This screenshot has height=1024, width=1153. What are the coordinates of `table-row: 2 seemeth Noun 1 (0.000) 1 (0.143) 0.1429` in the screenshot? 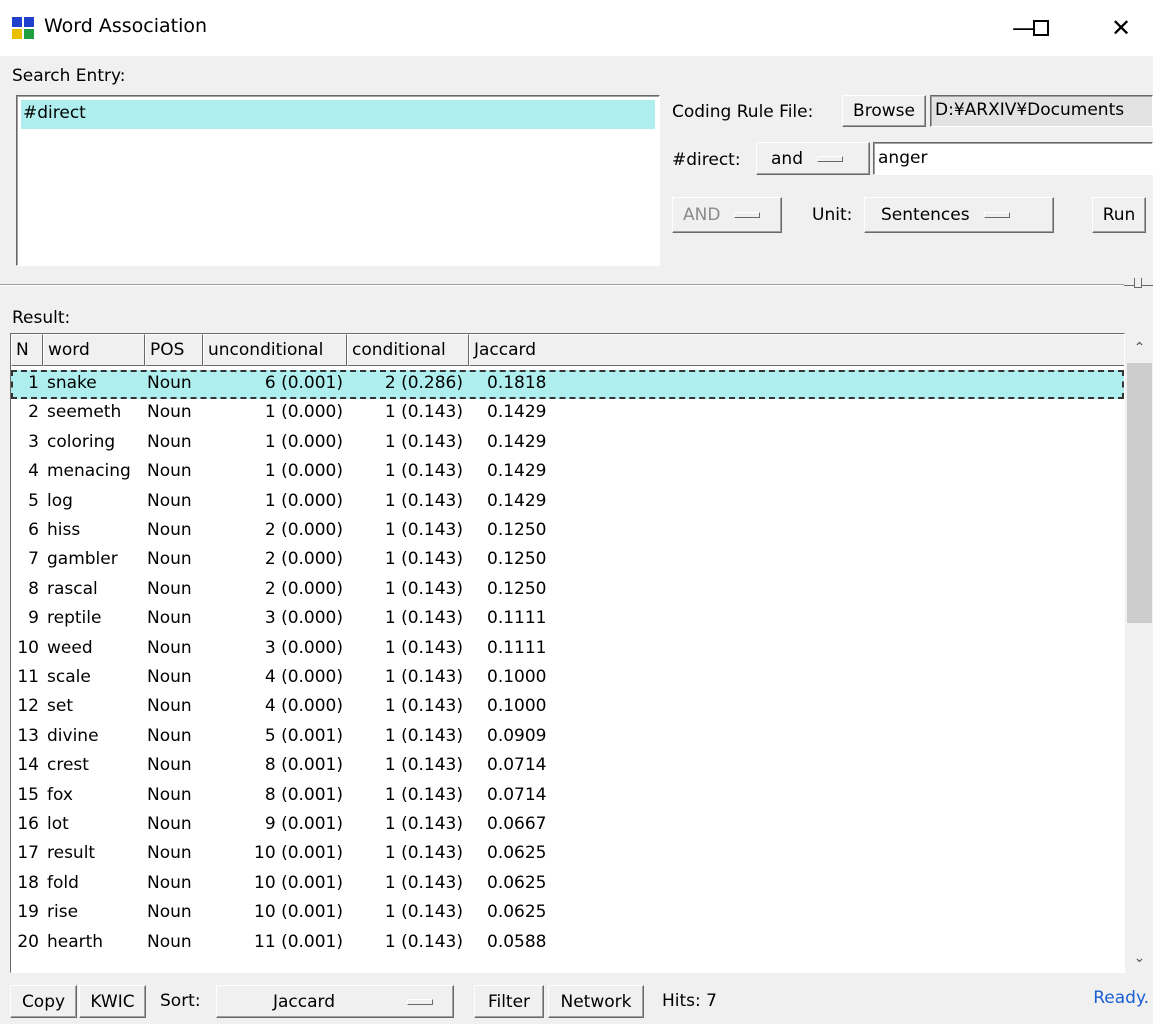 It's located at (567, 413).